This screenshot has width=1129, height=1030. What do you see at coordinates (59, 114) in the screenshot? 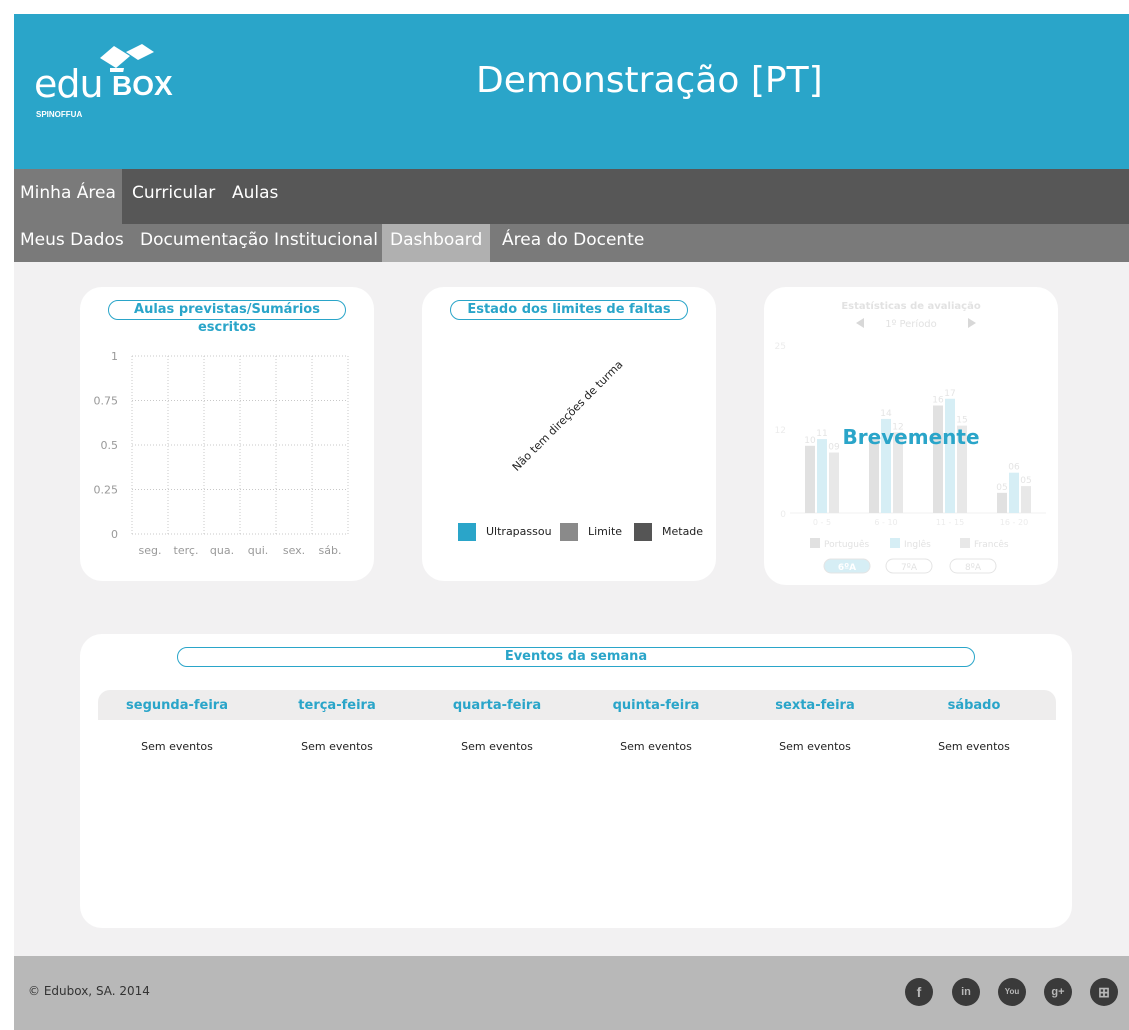
I see `logo-subtitle: SPINOFFUA` at bounding box center [59, 114].